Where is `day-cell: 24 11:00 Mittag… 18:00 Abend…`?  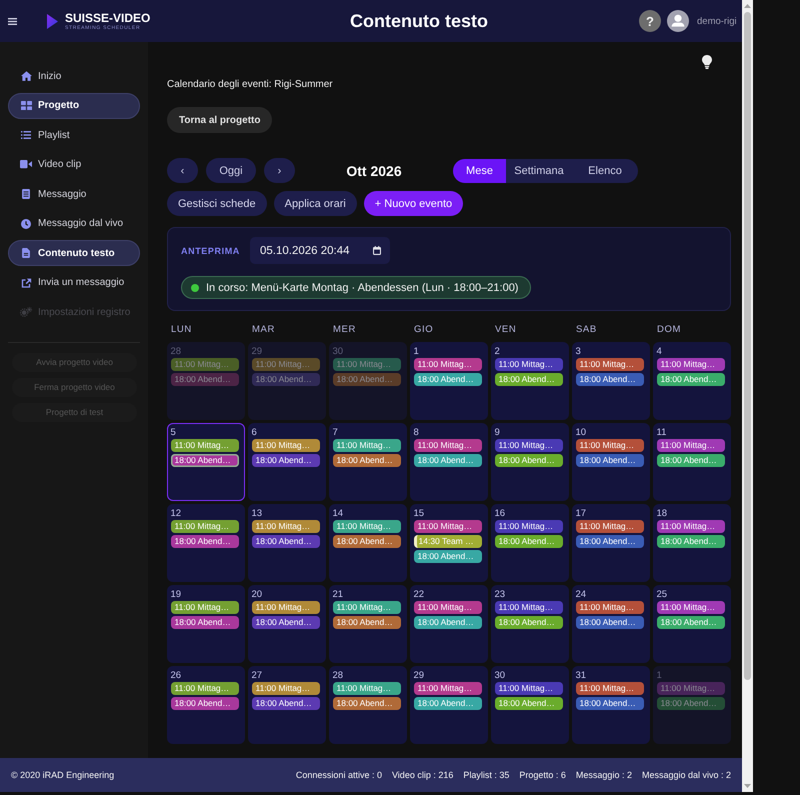 day-cell: 24 11:00 Mittag… 18:00 Abend… is located at coordinates (611, 624).